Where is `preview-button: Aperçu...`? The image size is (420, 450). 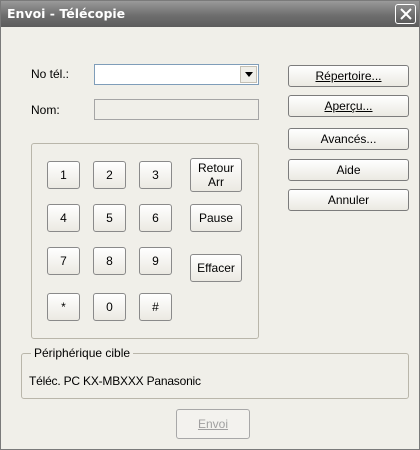 preview-button: Aperçu... is located at coordinates (348, 106).